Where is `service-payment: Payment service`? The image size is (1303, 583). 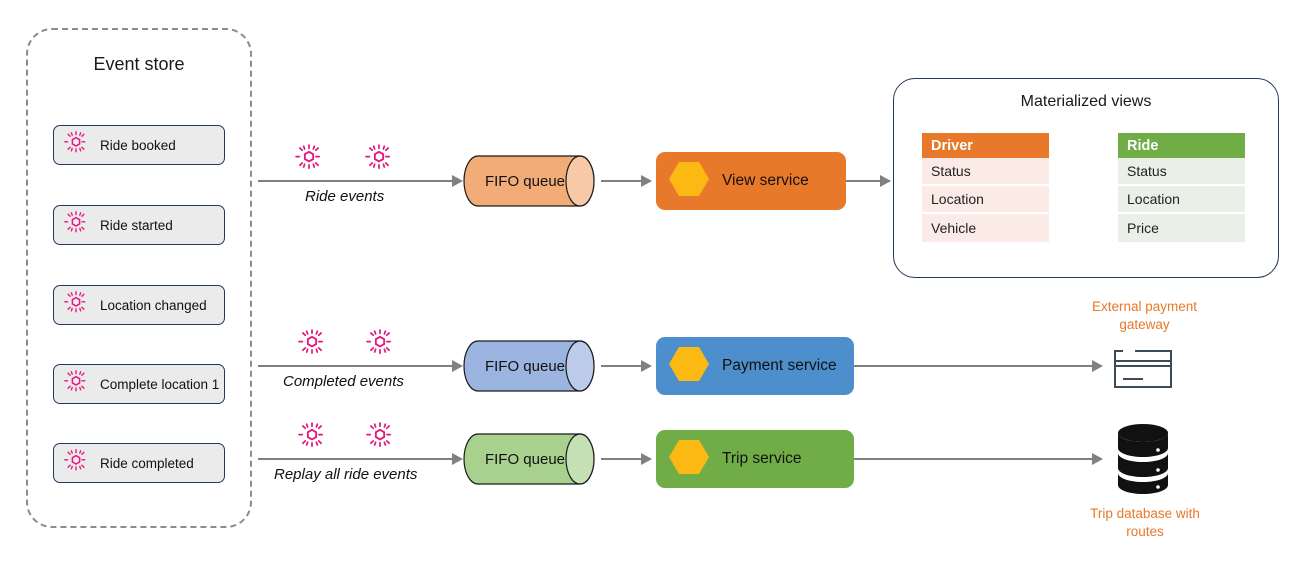 service-payment: Payment service is located at coordinates (755, 366).